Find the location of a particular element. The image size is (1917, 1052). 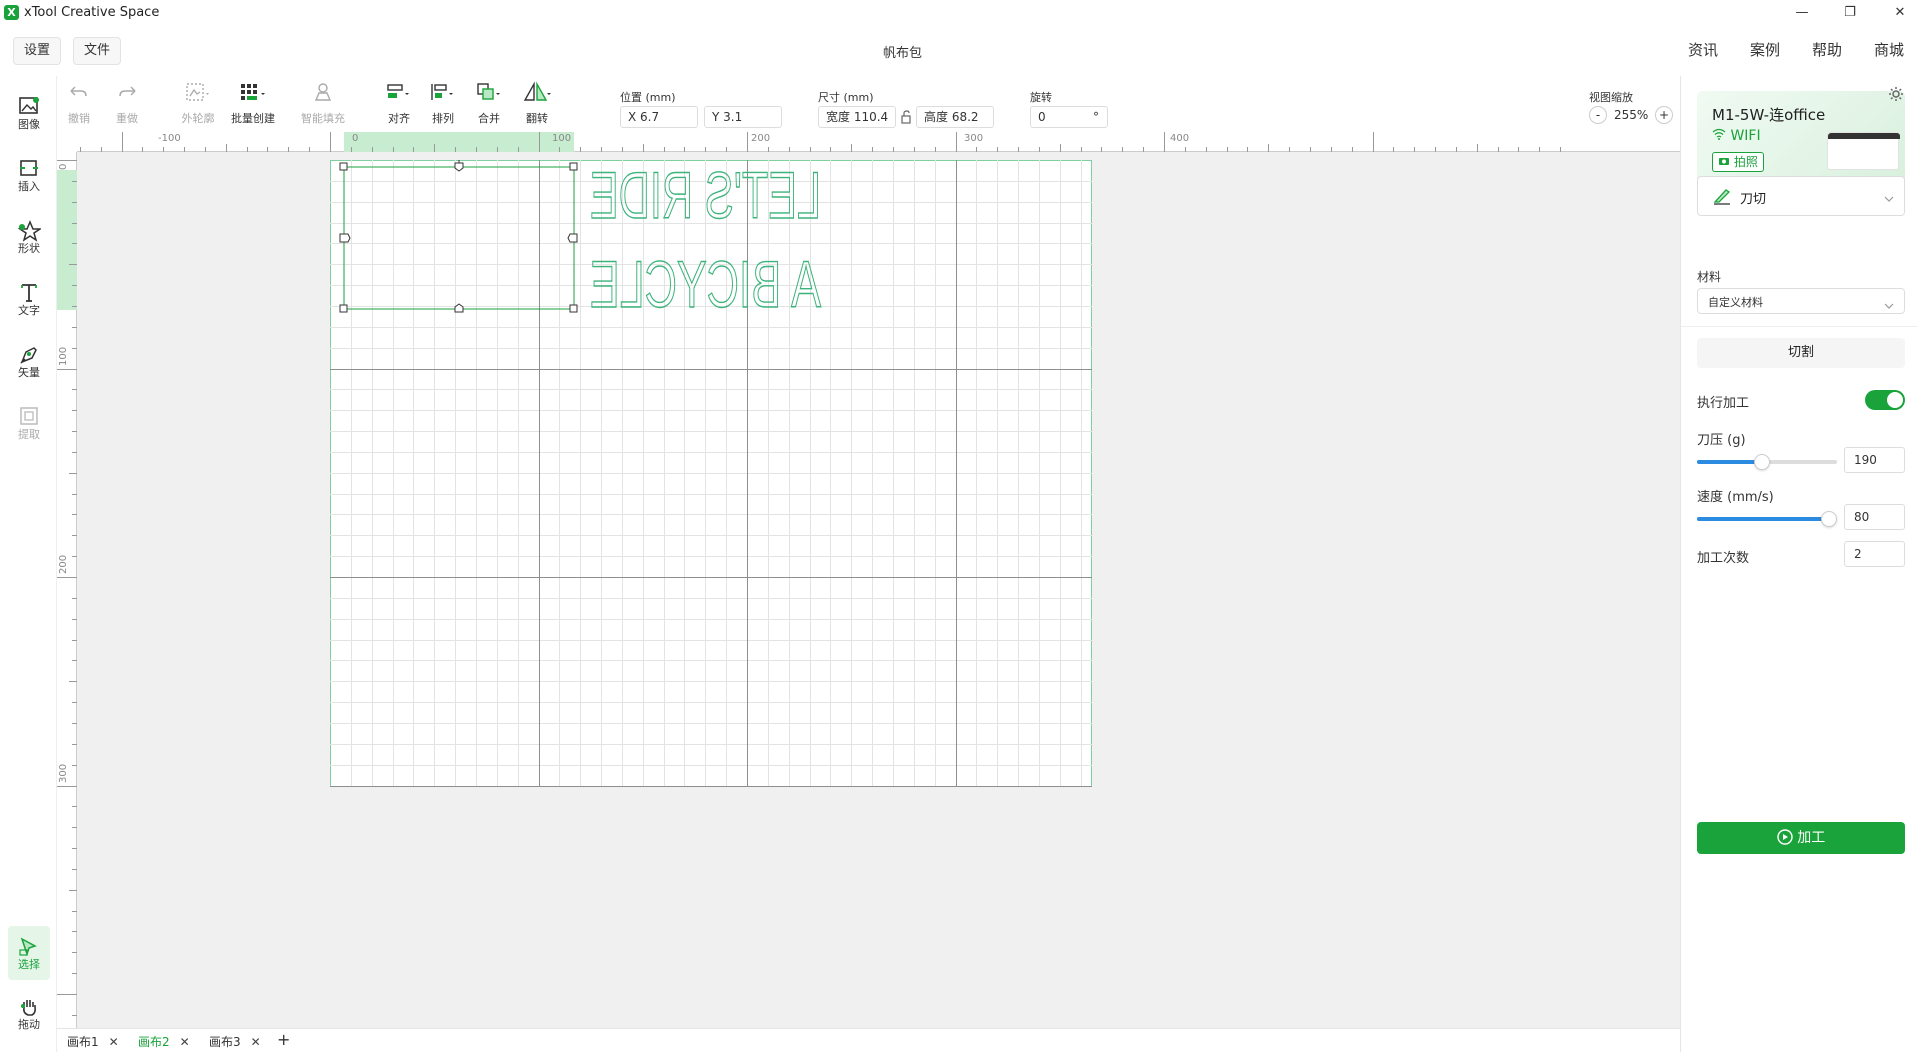

extract-tool: 提取 is located at coordinates (29, 423).